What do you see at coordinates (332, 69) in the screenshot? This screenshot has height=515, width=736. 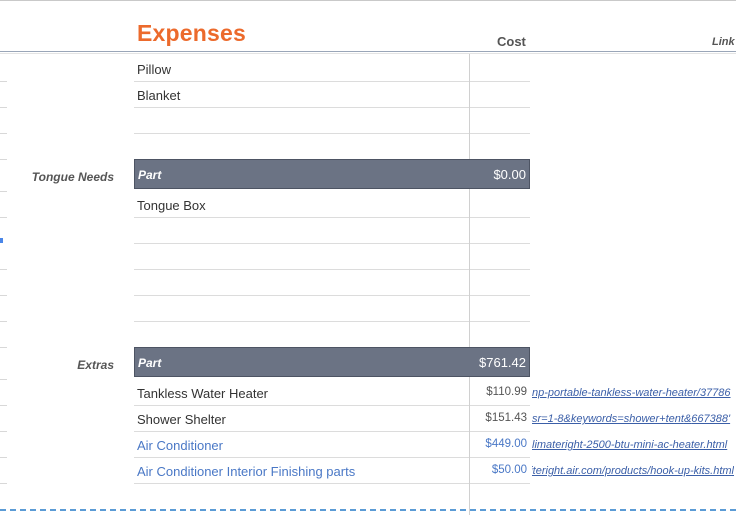 I see `table-row: Pillow` at bounding box center [332, 69].